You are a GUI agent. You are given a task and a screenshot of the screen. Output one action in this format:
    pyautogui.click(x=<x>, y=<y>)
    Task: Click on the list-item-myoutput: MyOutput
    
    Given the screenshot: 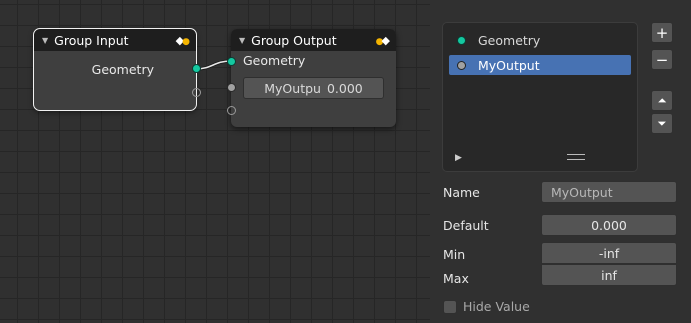 What is the action you would take?
    pyautogui.click(x=540, y=65)
    